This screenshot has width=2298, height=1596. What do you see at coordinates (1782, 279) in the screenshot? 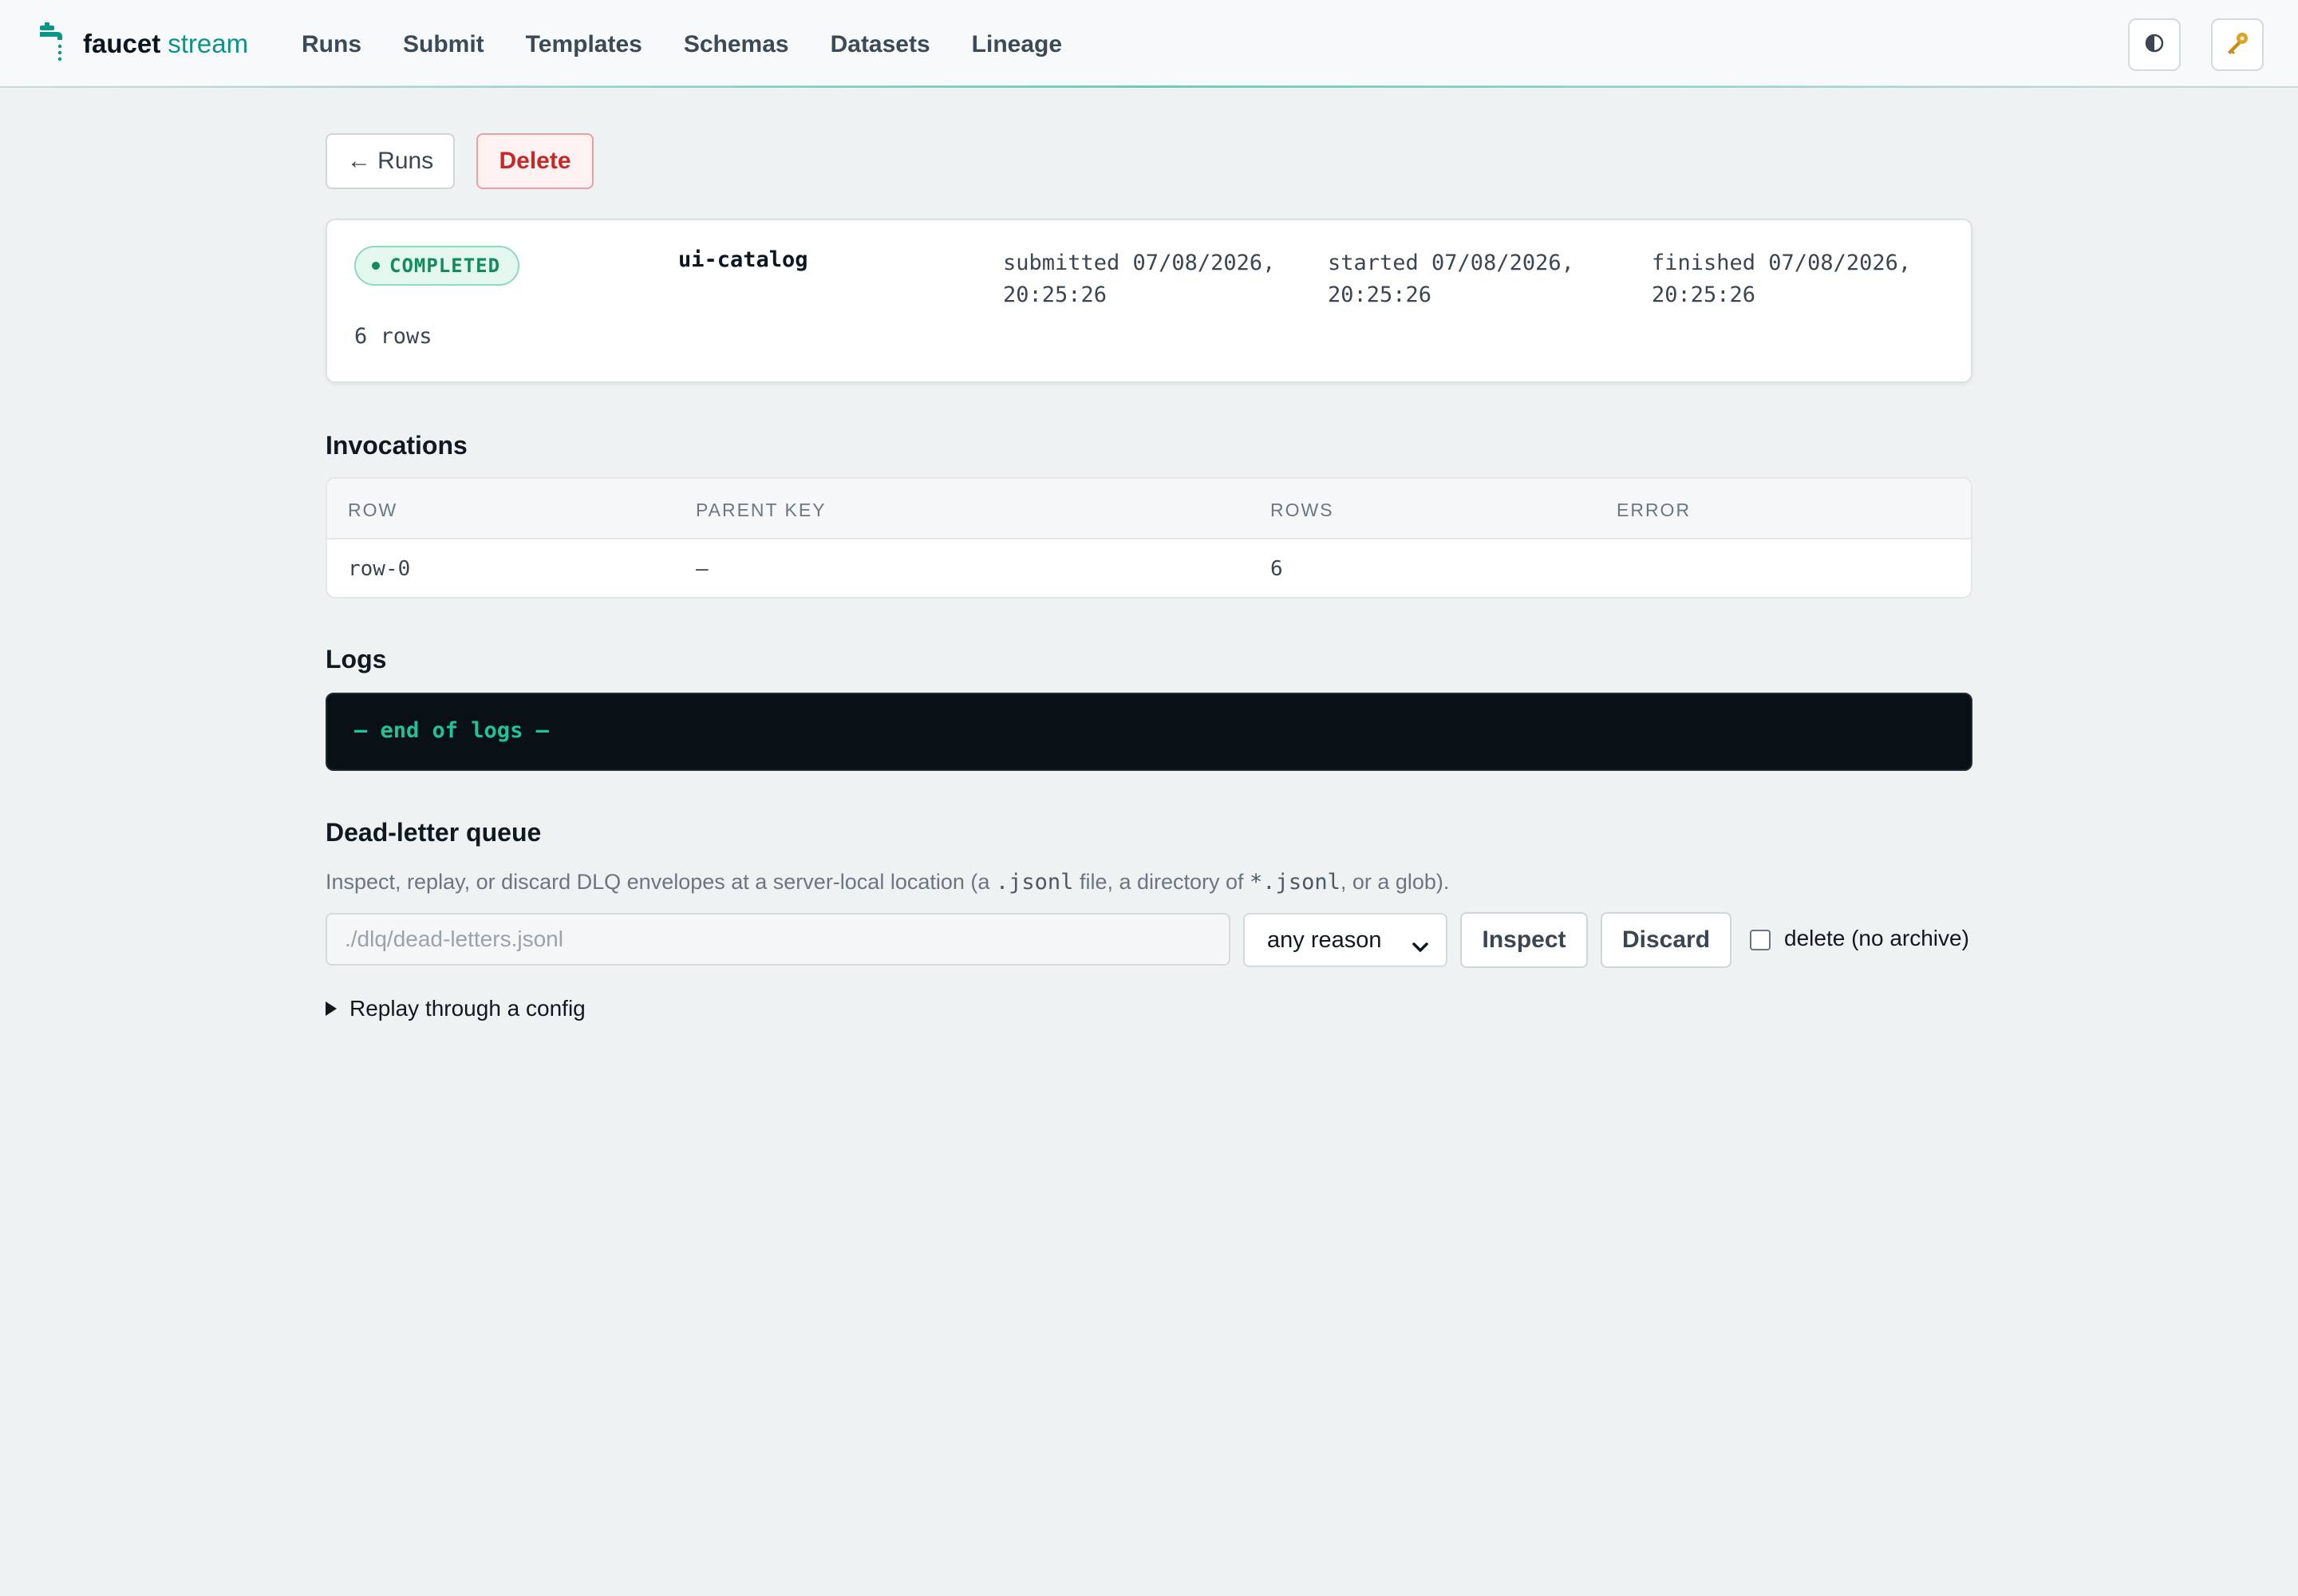
I see `finished-timestamp: finished 07/08/2026, 20:25:26` at bounding box center [1782, 279].